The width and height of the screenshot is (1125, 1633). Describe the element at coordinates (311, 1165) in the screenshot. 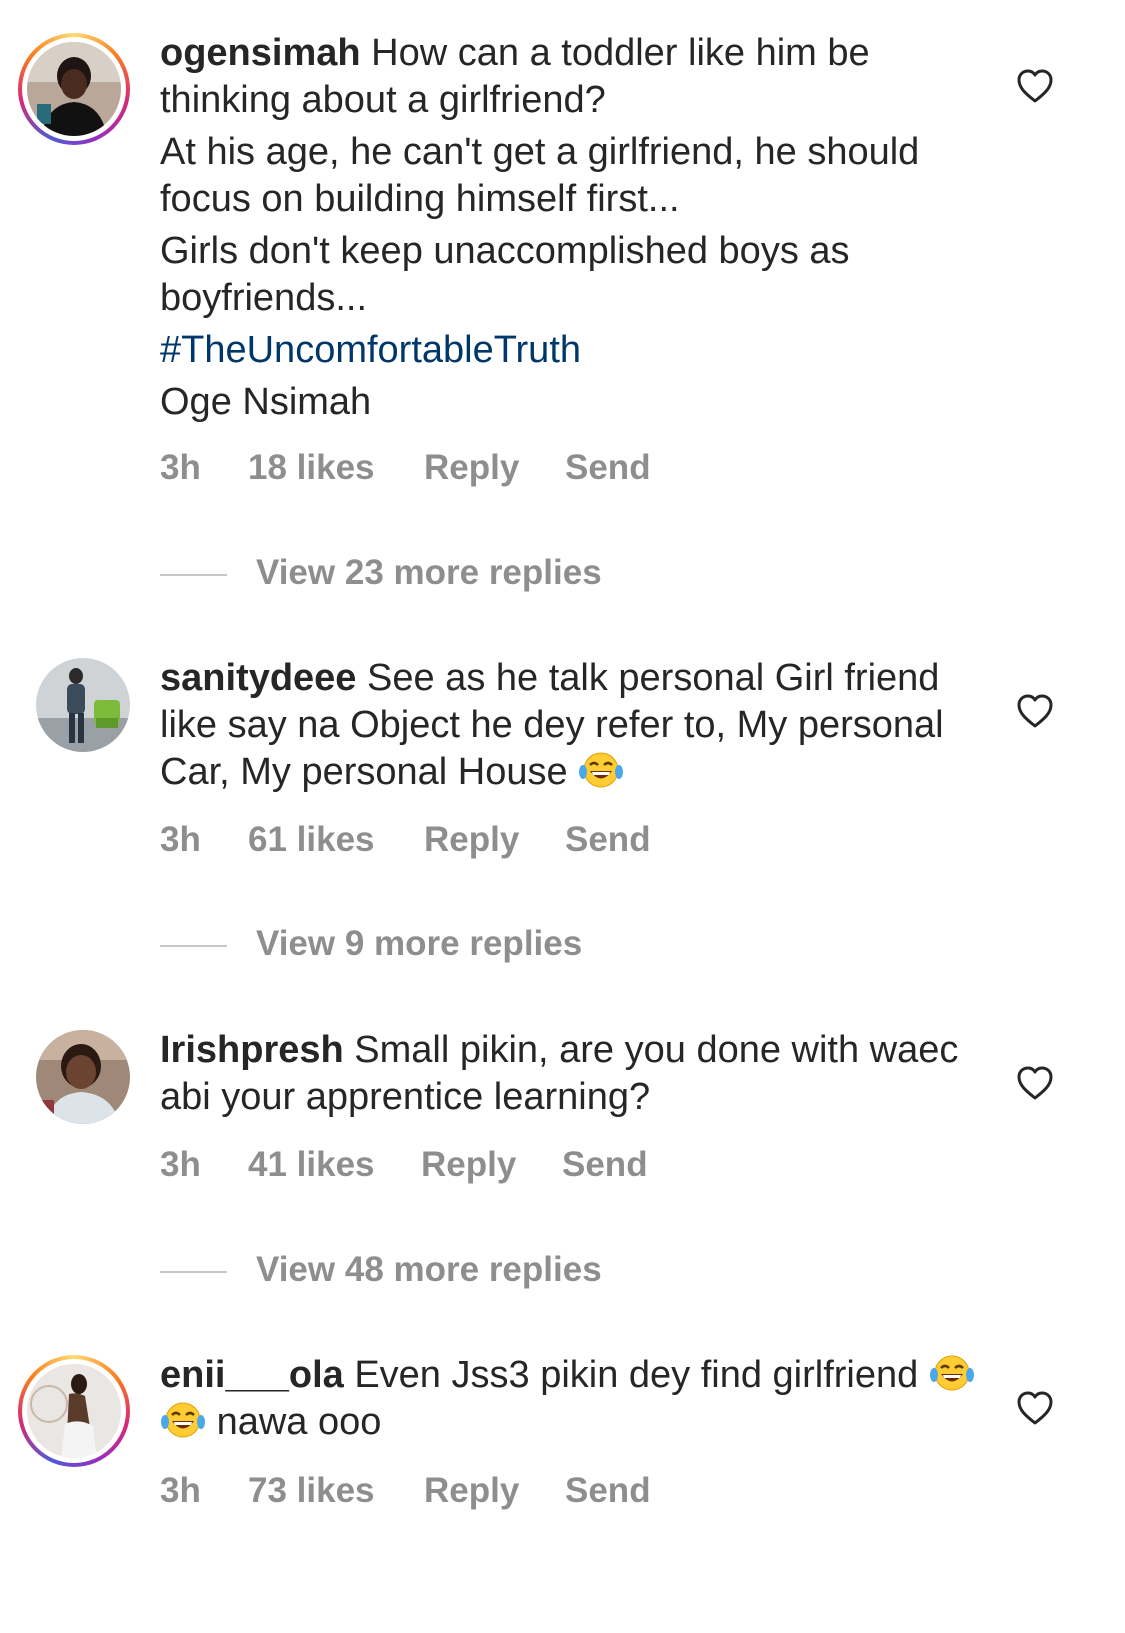

I see `likes-count: 41 likes` at that location.